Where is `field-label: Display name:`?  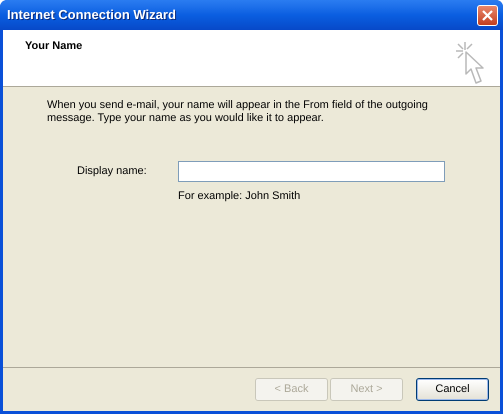 field-label: Display name: is located at coordinates (112, 172).